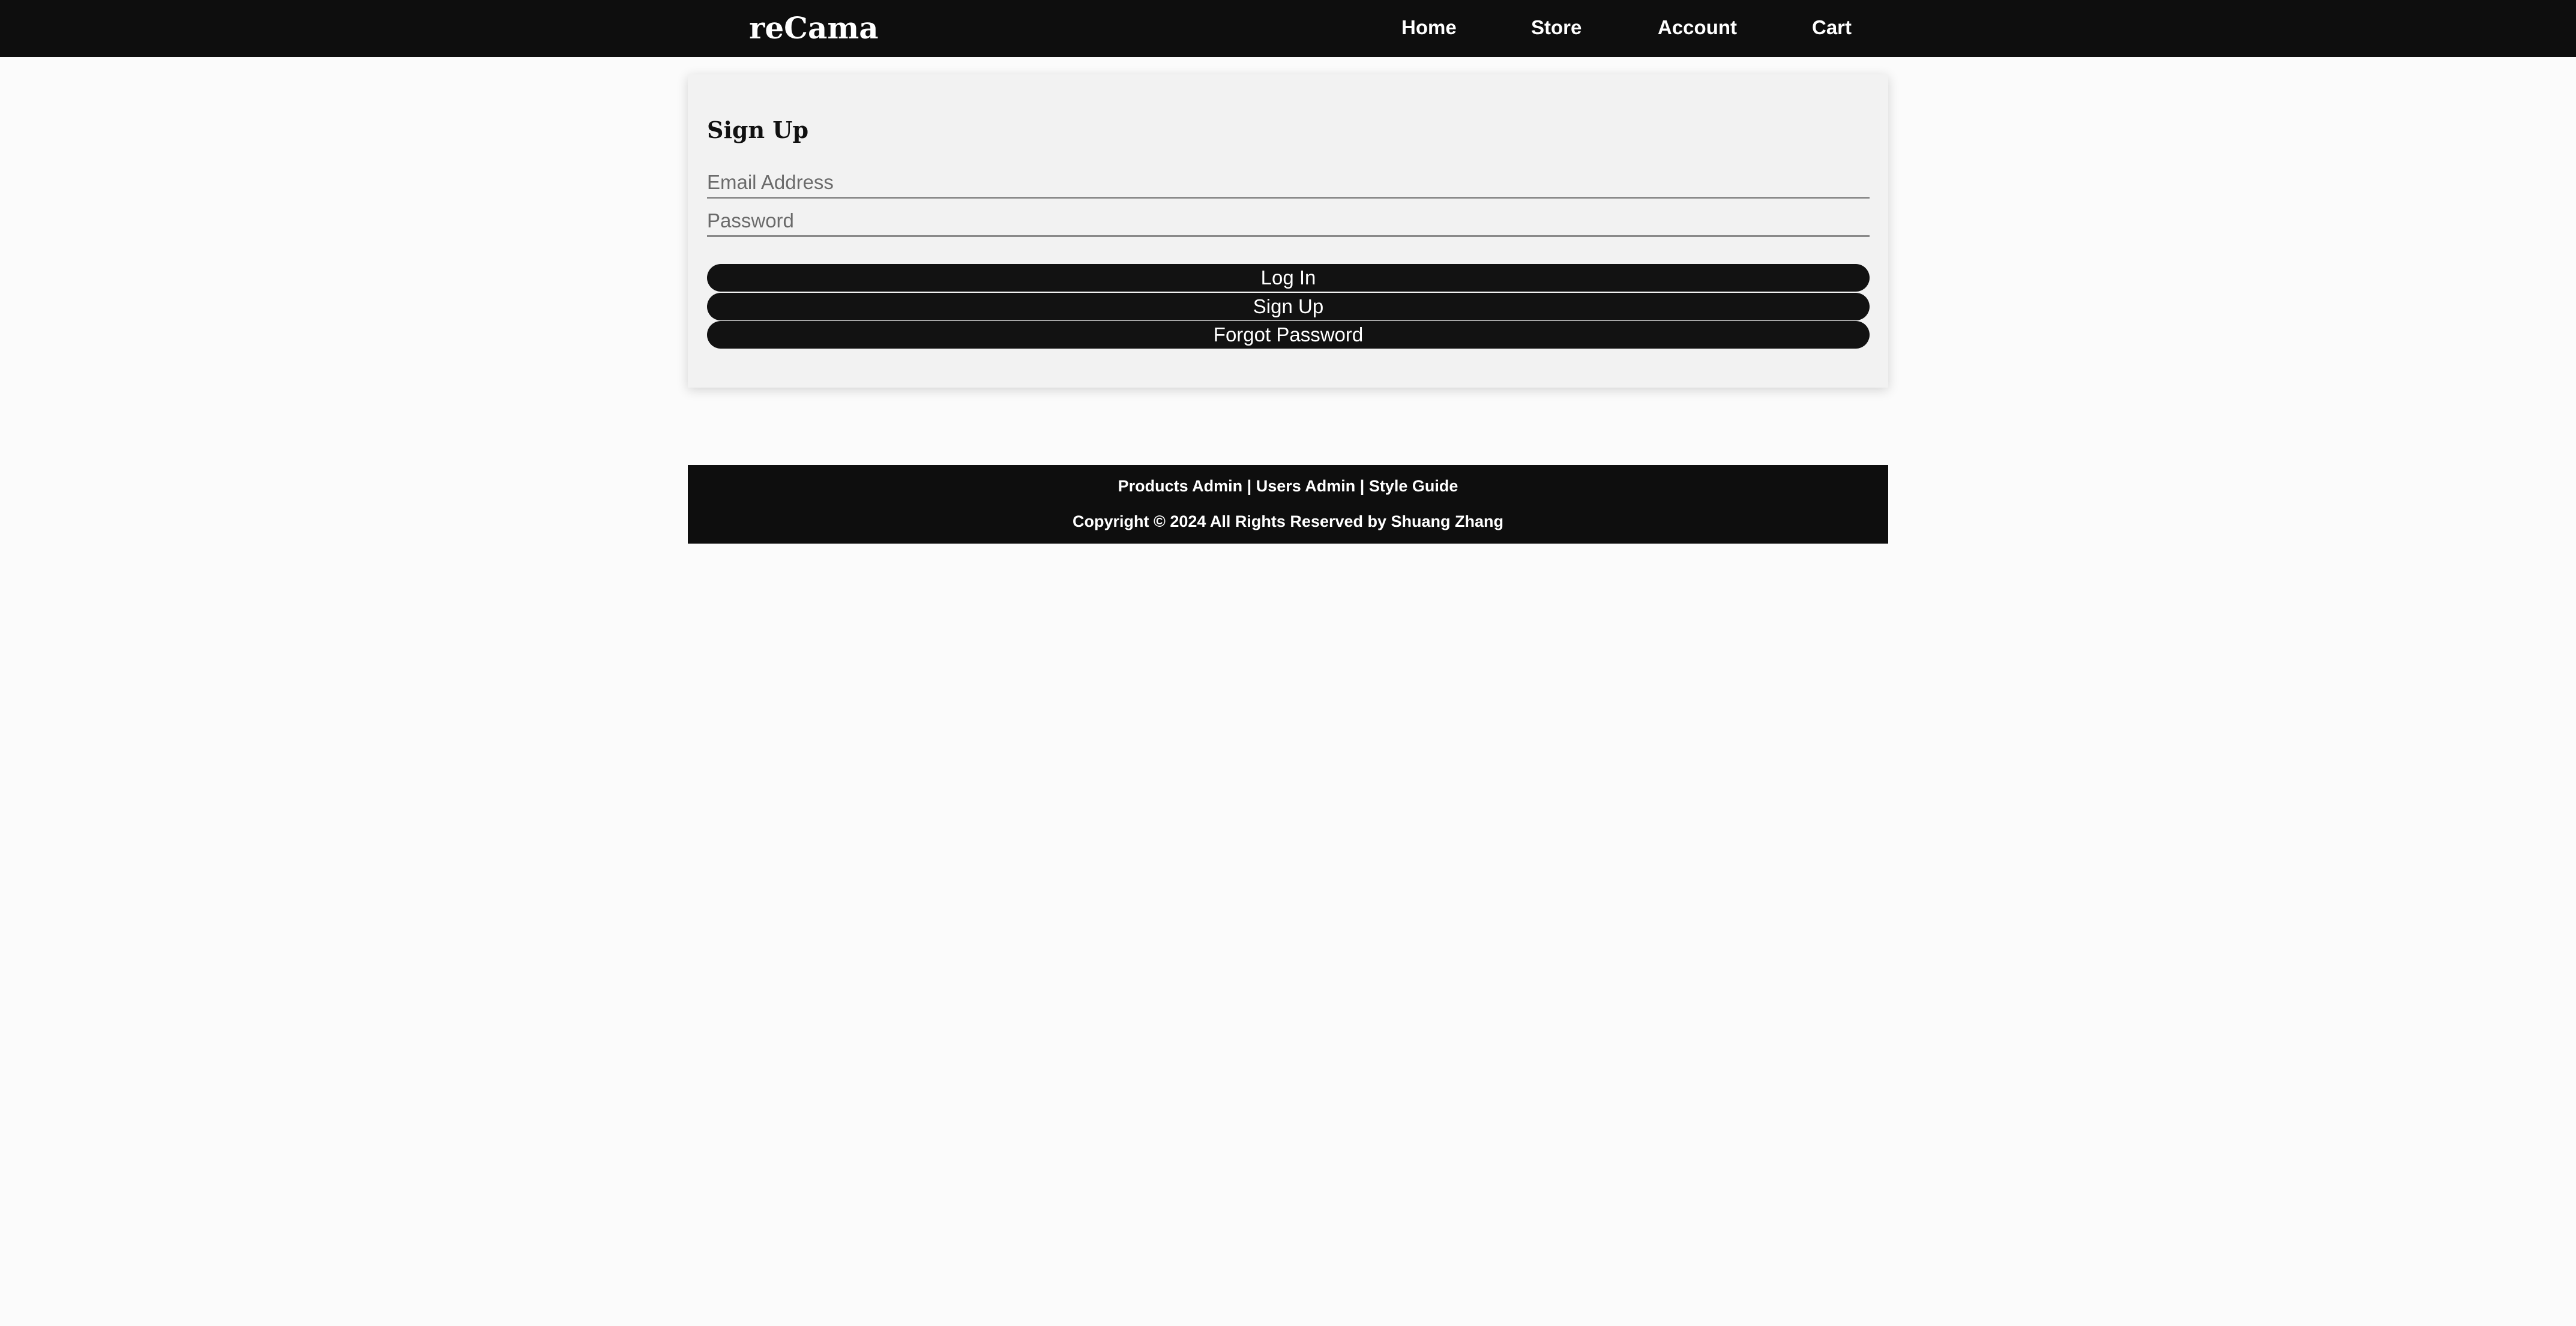 This screenshot has width=2576, height=1326. Describe the element at coordinates (1832, 27) in the screenshot. I see `nav-cart-link: Cart` at that location.